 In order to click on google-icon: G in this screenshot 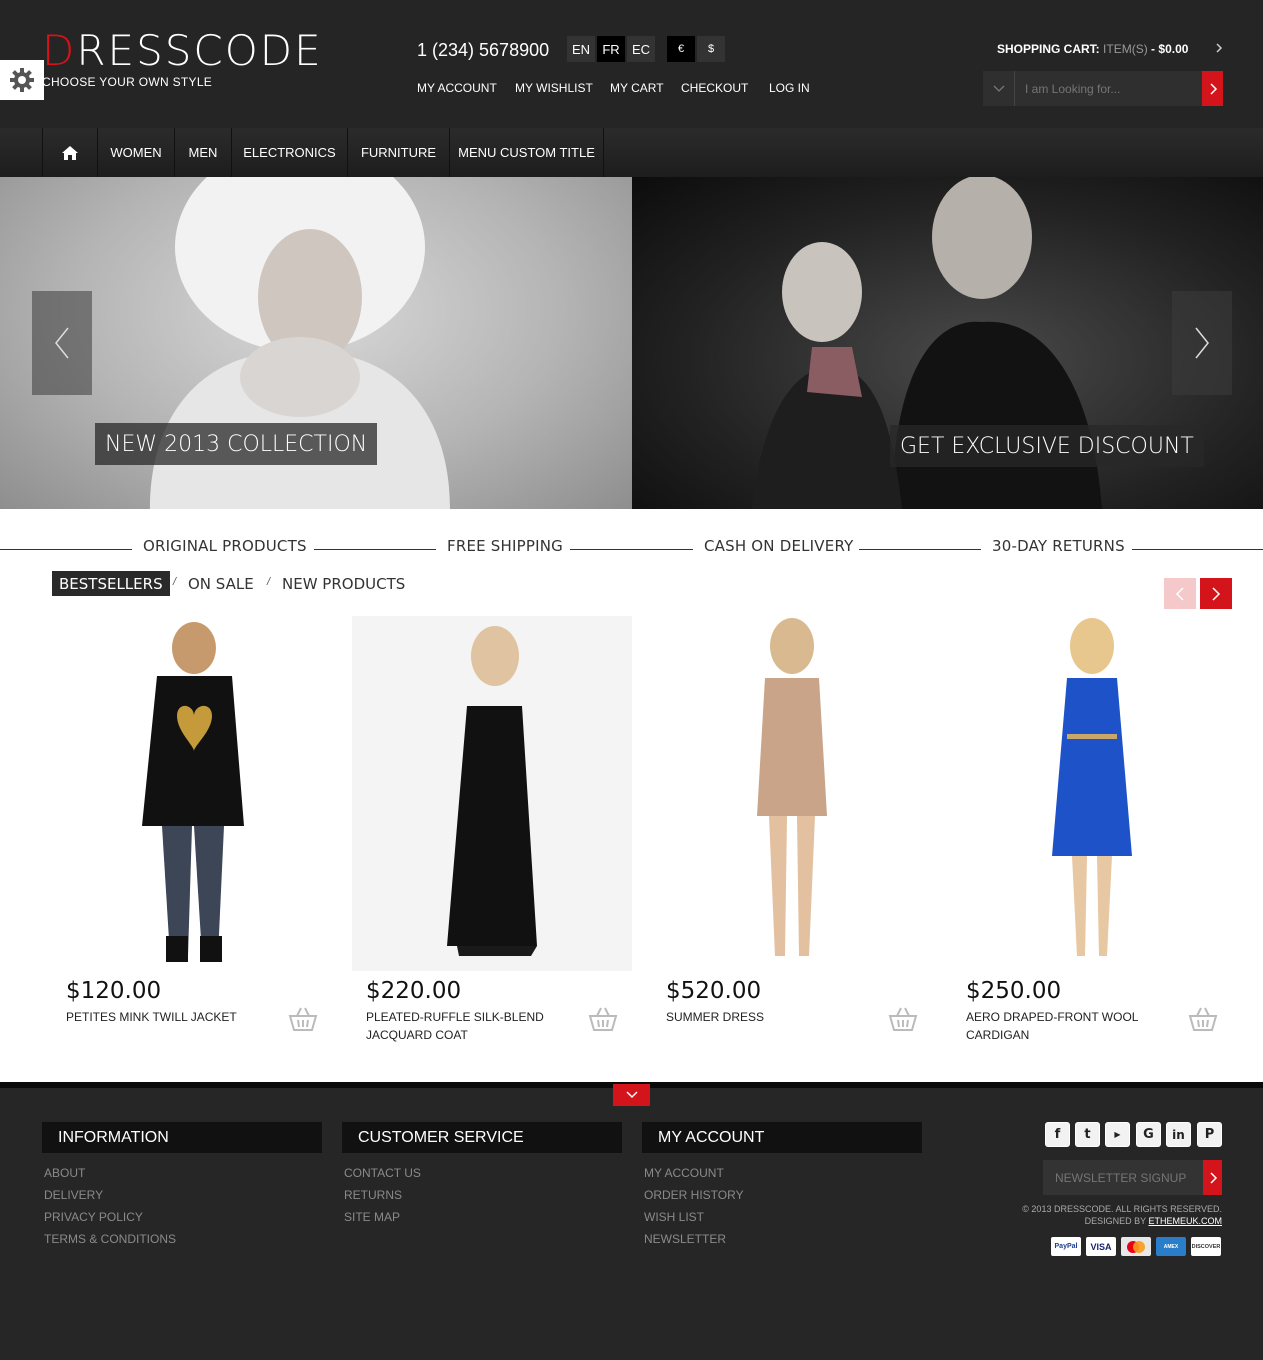, I will do `click(1148, 1134)`.